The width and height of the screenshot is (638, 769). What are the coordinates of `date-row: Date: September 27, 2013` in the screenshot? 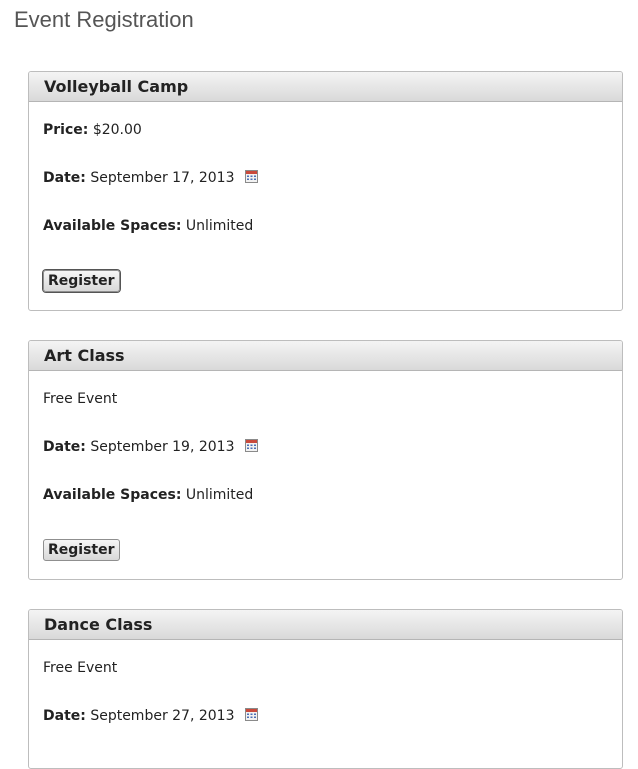 It's located at (150, 716).